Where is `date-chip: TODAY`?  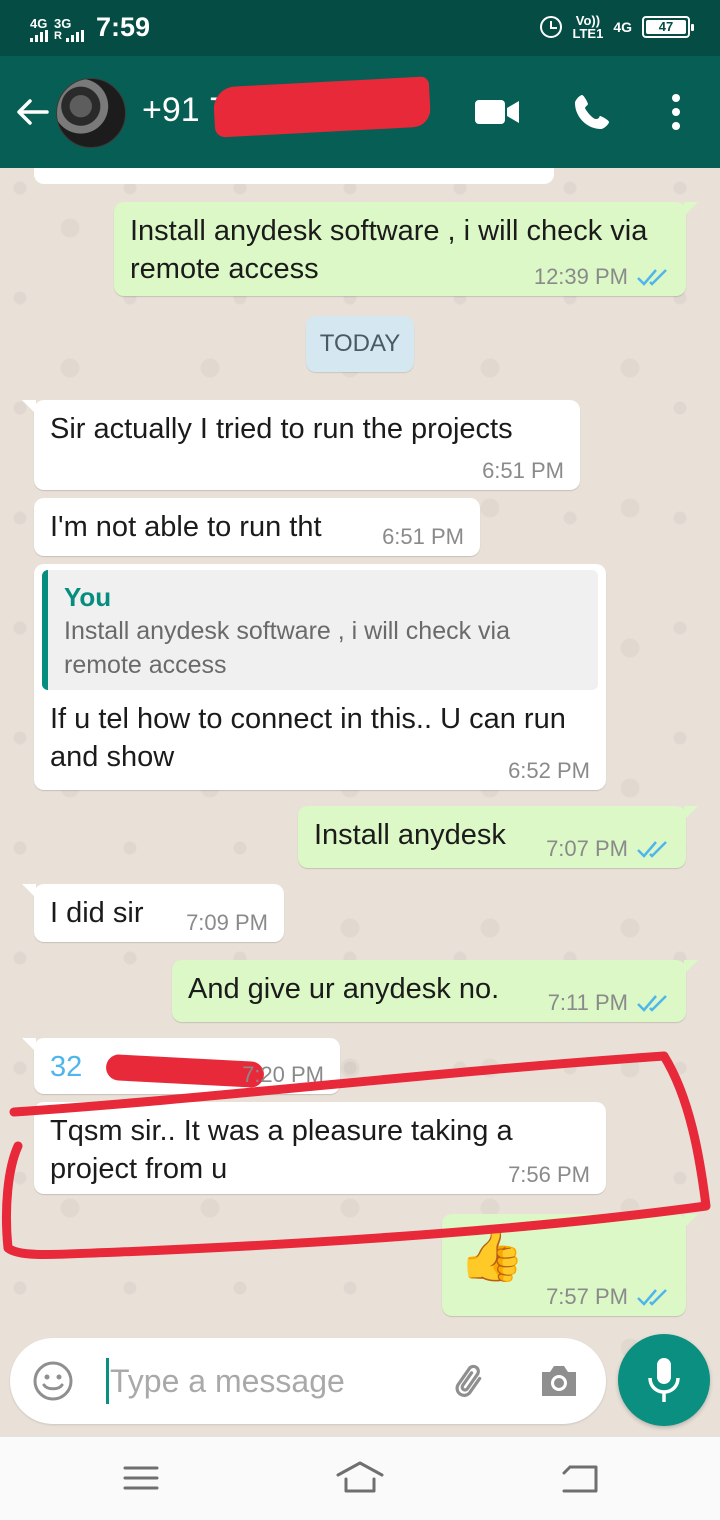
date-chip: TODAY is located at coordinates (360, 344).